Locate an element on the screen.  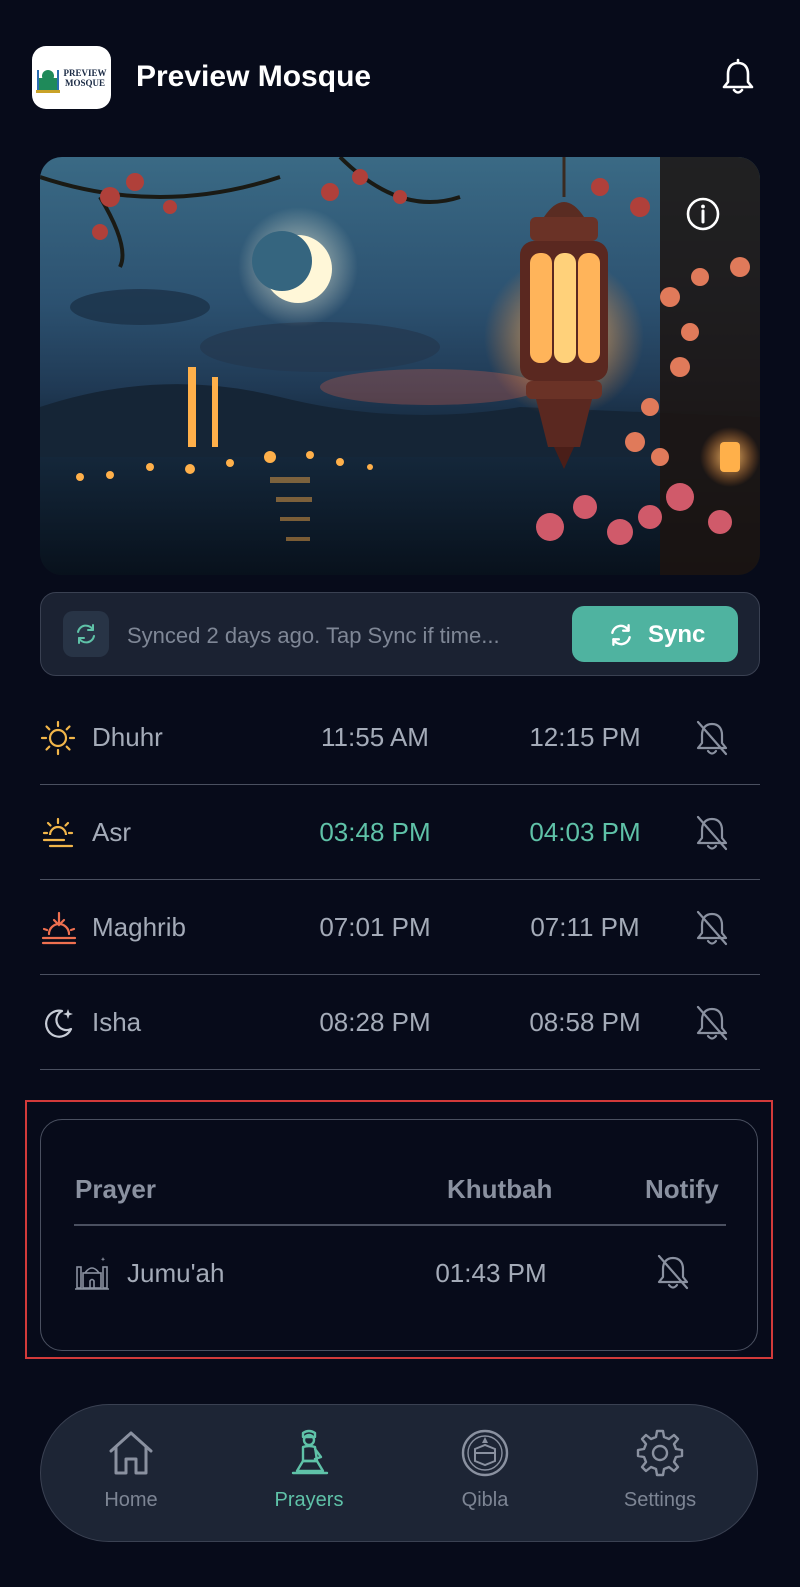
sun-cloud-icon is located at coordinates (58, 832).